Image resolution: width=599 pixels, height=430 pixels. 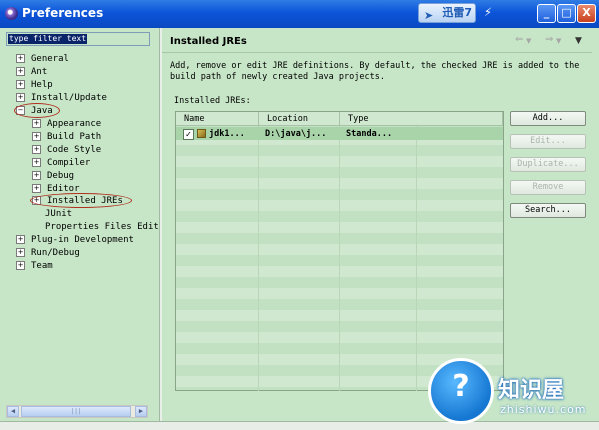 I want to click on tree-item-run-debug: + Run/Debug, so click(x=48, y=253).